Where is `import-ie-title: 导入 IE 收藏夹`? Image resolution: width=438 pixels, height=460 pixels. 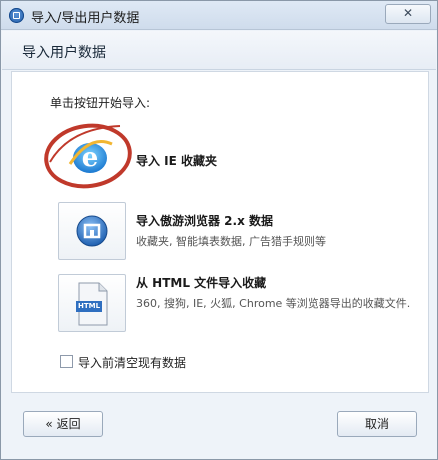 import-ie-title: 导入 IE 收藏夹 is located at coordinates (177, 161).